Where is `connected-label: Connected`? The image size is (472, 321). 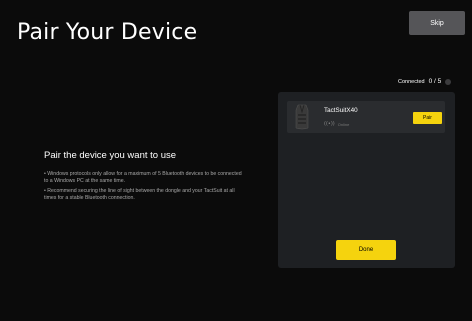
connected-label: Connected is located at coordinates (411, 81).